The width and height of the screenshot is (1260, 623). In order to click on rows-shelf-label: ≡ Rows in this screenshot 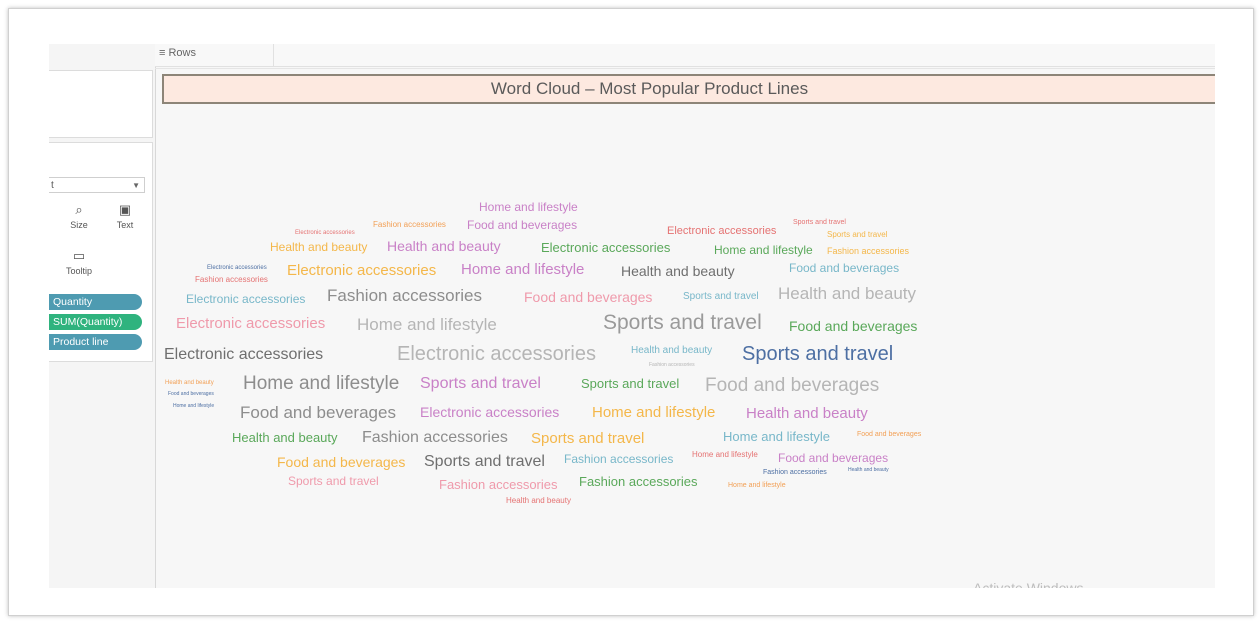, I will do `click(177, 53)`.